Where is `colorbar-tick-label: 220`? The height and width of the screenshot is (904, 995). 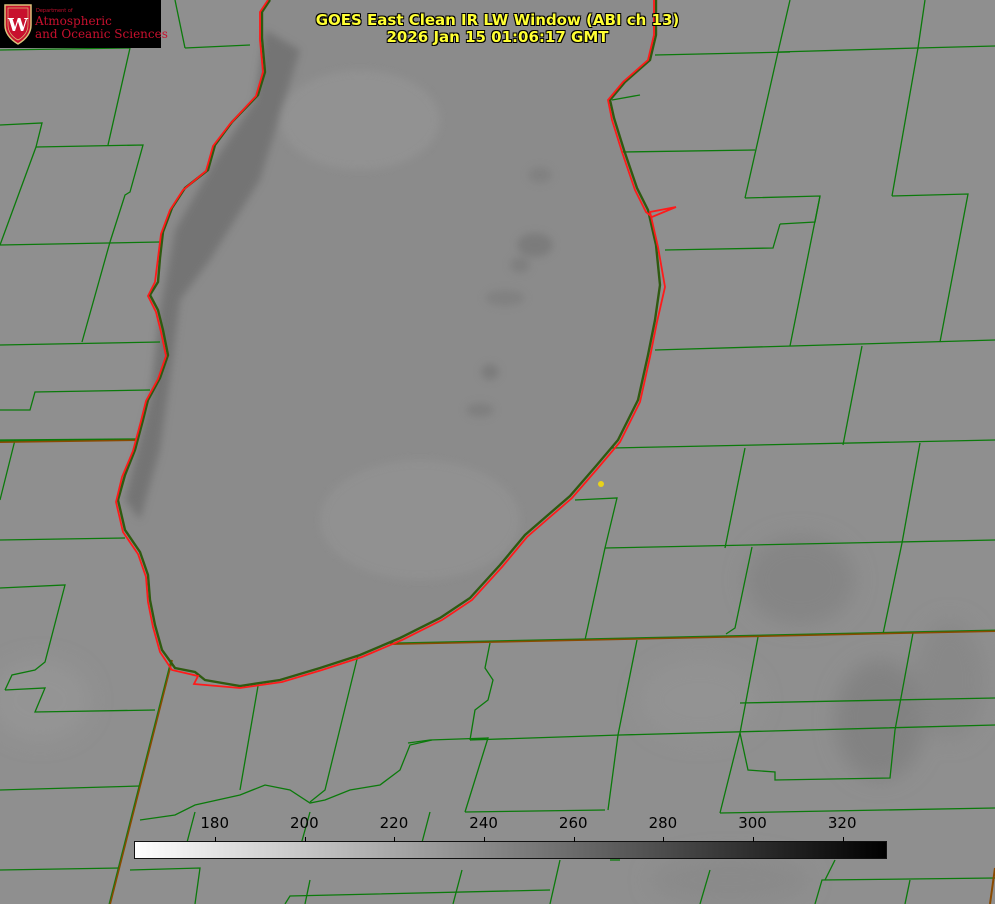 colorbar-tick-label: 220 is located at coordinates (394, 823).